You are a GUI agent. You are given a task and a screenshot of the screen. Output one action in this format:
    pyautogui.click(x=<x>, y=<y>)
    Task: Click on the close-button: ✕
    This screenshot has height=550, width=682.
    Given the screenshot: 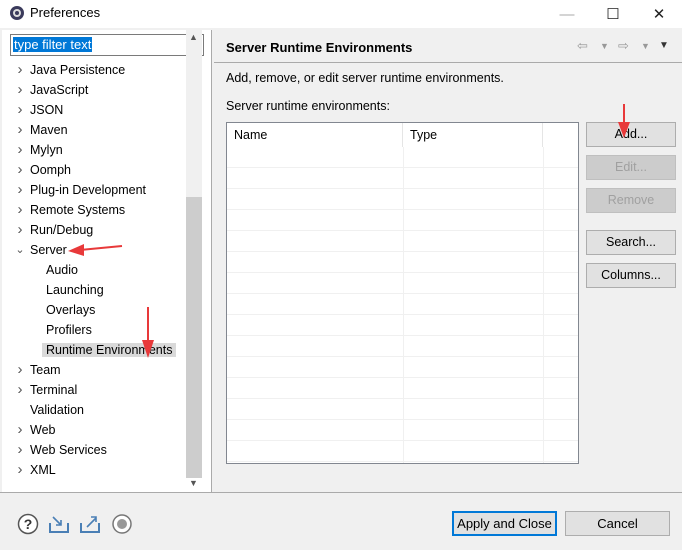 What is the action you would take?
    pyautogui.click(x=659, y=14)
    